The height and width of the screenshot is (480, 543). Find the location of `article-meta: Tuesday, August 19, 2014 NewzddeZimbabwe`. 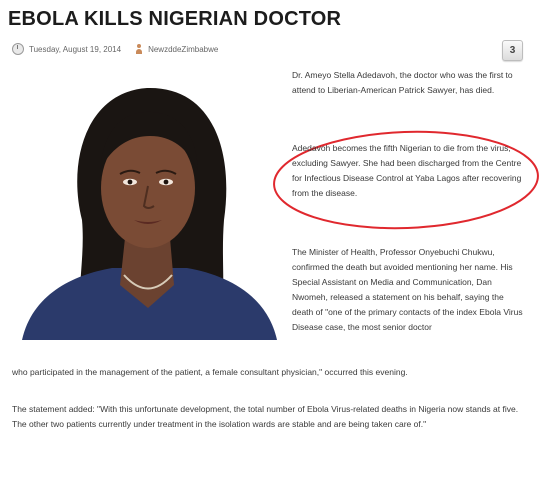

article-meta: Tuesday, August 19, 2014 NewzddeZimbabwe is located at coordinates (115, 49).